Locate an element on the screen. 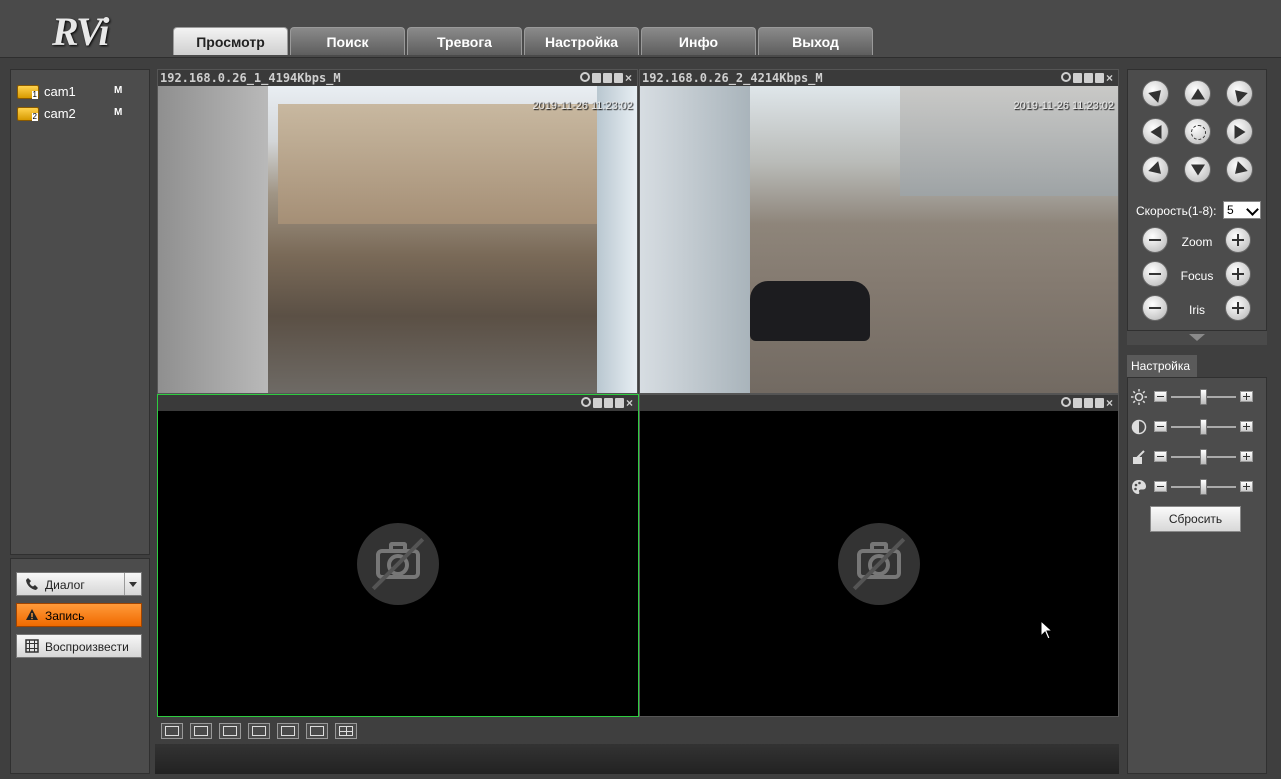  speed-select: 5 is located at coordinates (1242, 210).